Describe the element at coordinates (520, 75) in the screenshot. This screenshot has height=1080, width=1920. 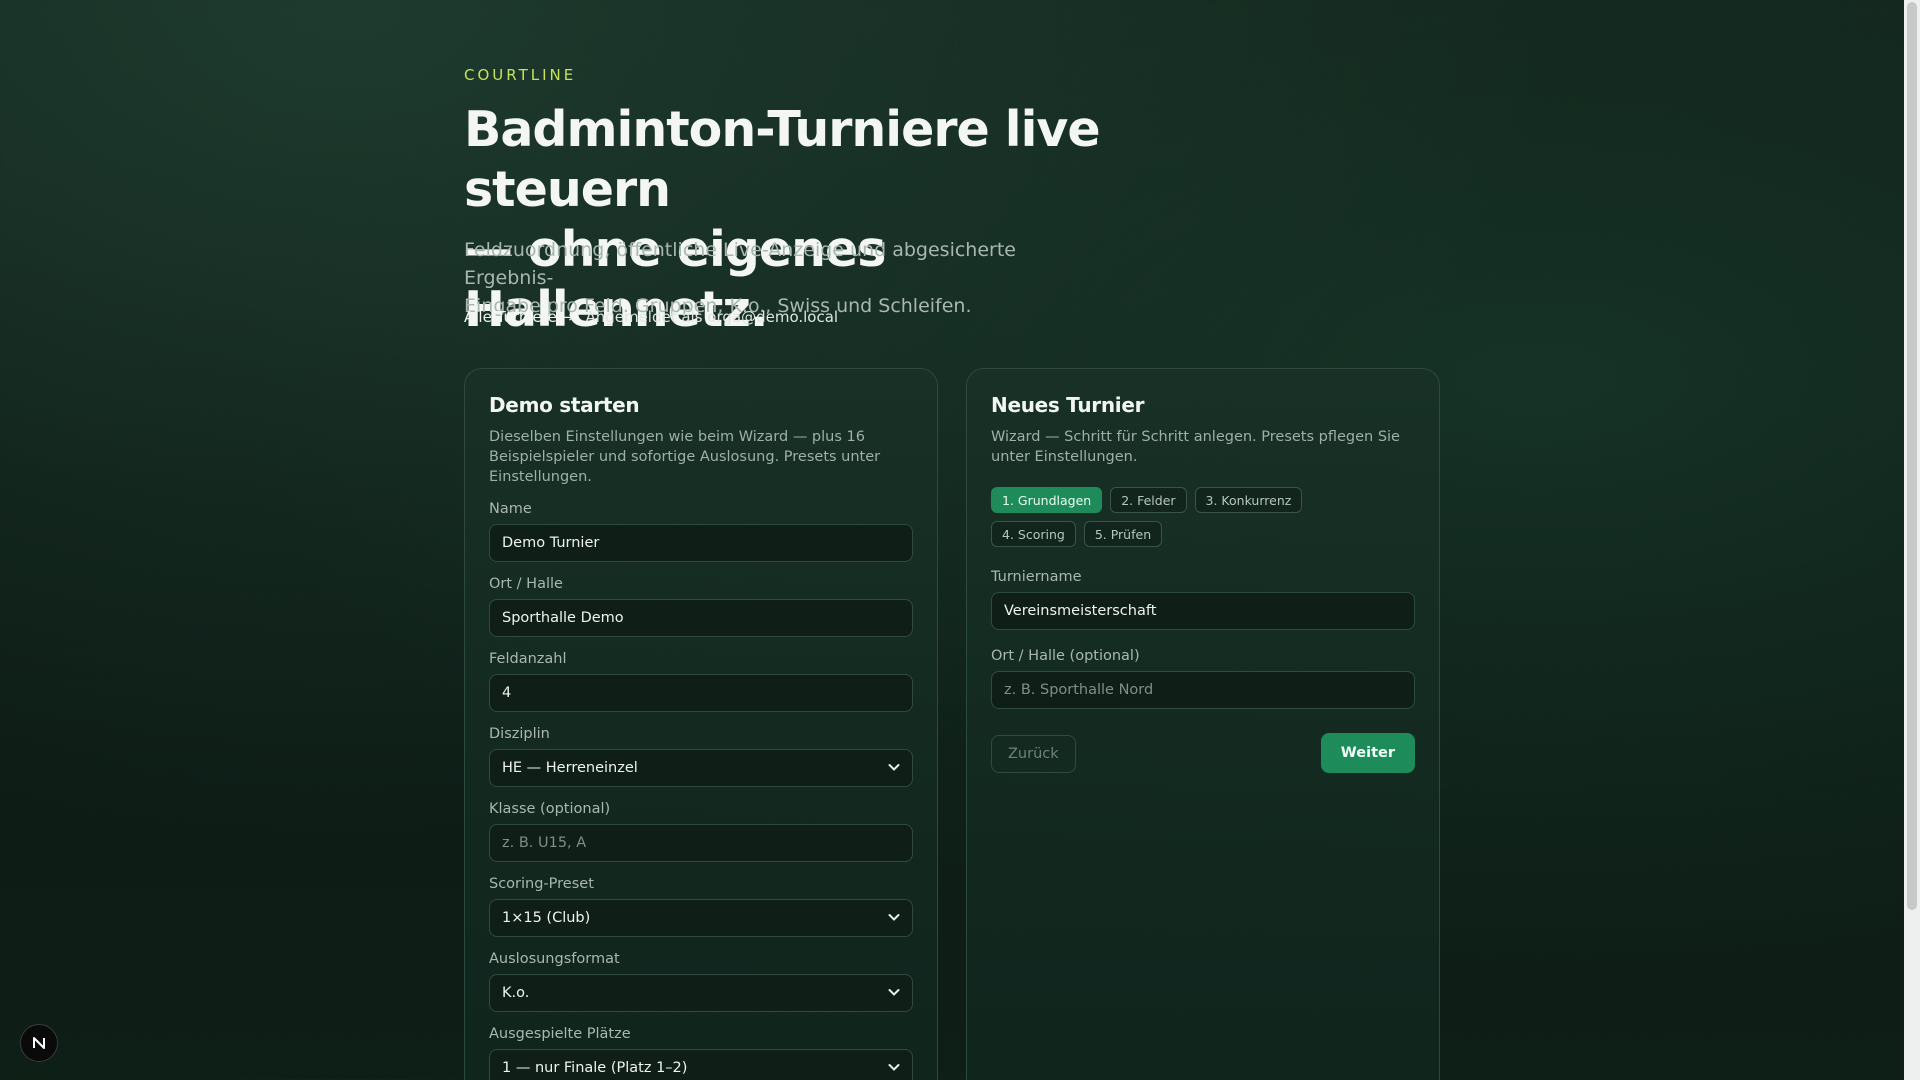
I see `brand-label: COURTLINE` at that location.